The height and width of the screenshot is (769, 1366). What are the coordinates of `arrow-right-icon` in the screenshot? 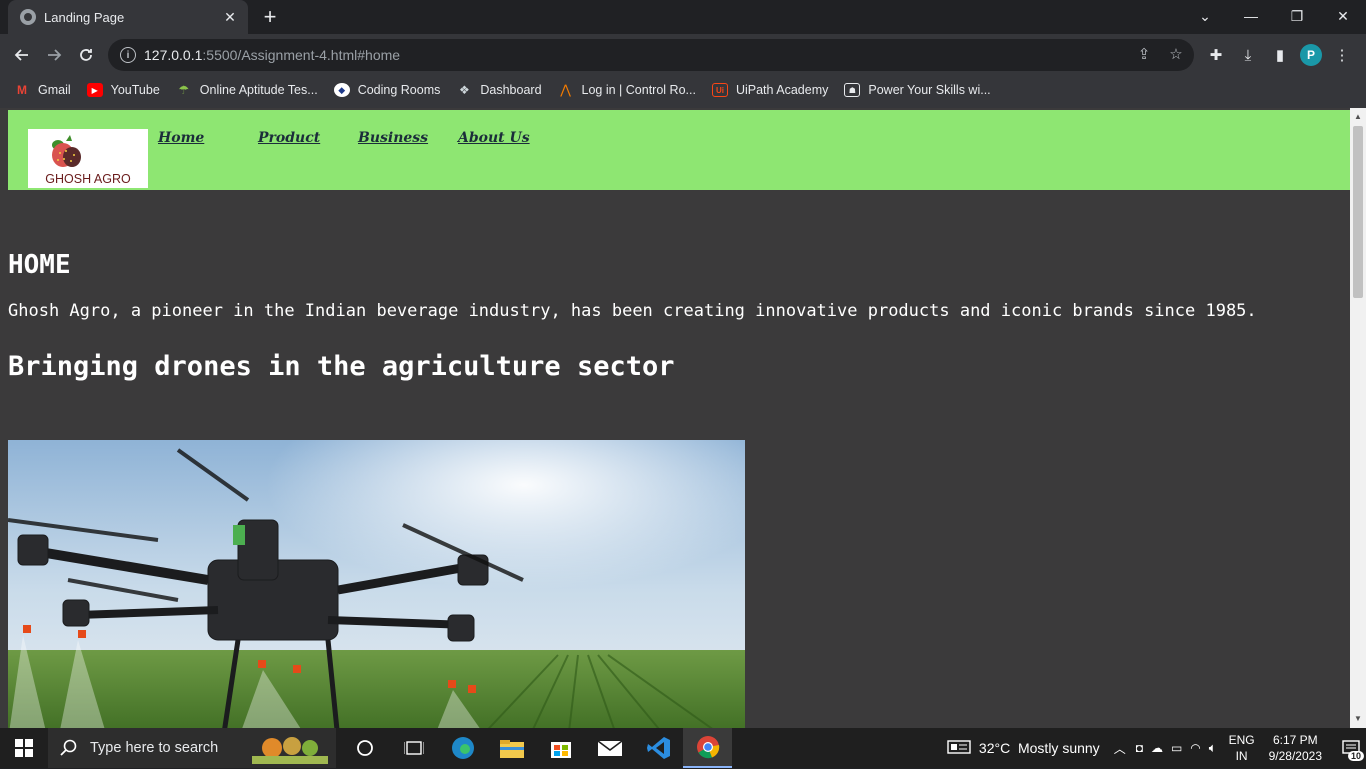 It's located at (55, 55).